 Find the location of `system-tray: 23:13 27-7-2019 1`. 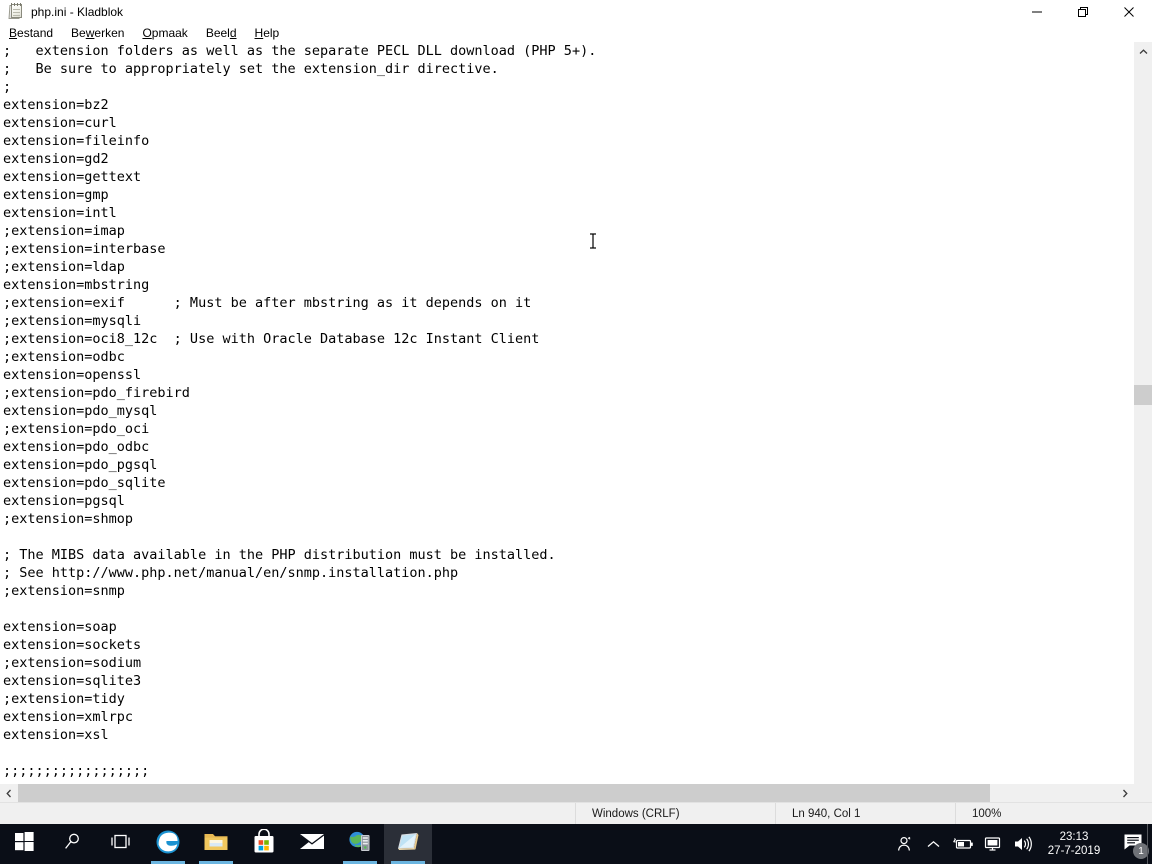

system-tray: 23:13 27-7-2019 1 is located at coordinates (1020, 844).